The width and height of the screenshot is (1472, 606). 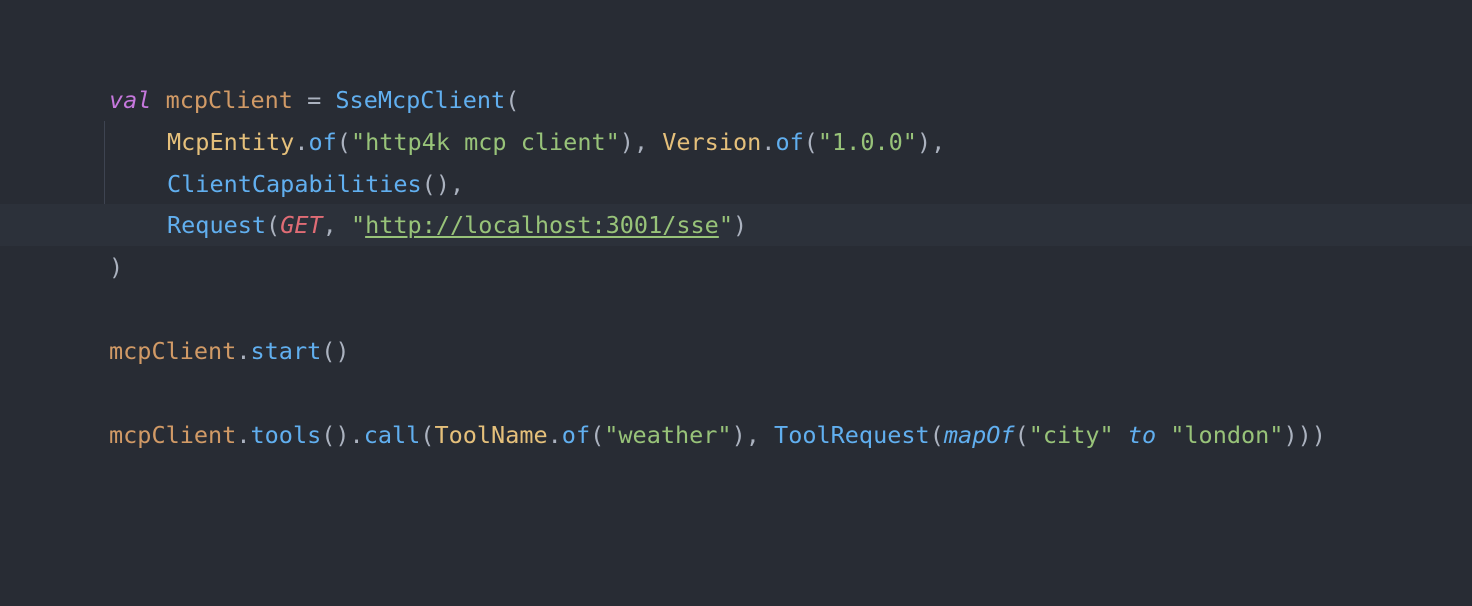 What do you see at coordinates (979, 435) in the screenshot?
I see `function-call-mapof: mapOf` at bounding box center [979, 435].